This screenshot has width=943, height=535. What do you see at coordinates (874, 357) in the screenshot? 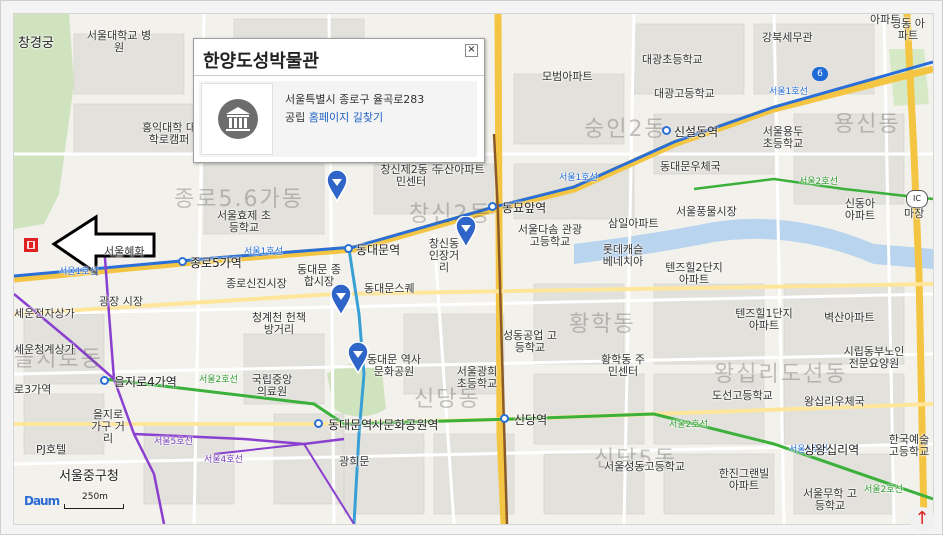
I see `place-label: 시립동부노인 전문요양원` at bounding box center [874, 357].